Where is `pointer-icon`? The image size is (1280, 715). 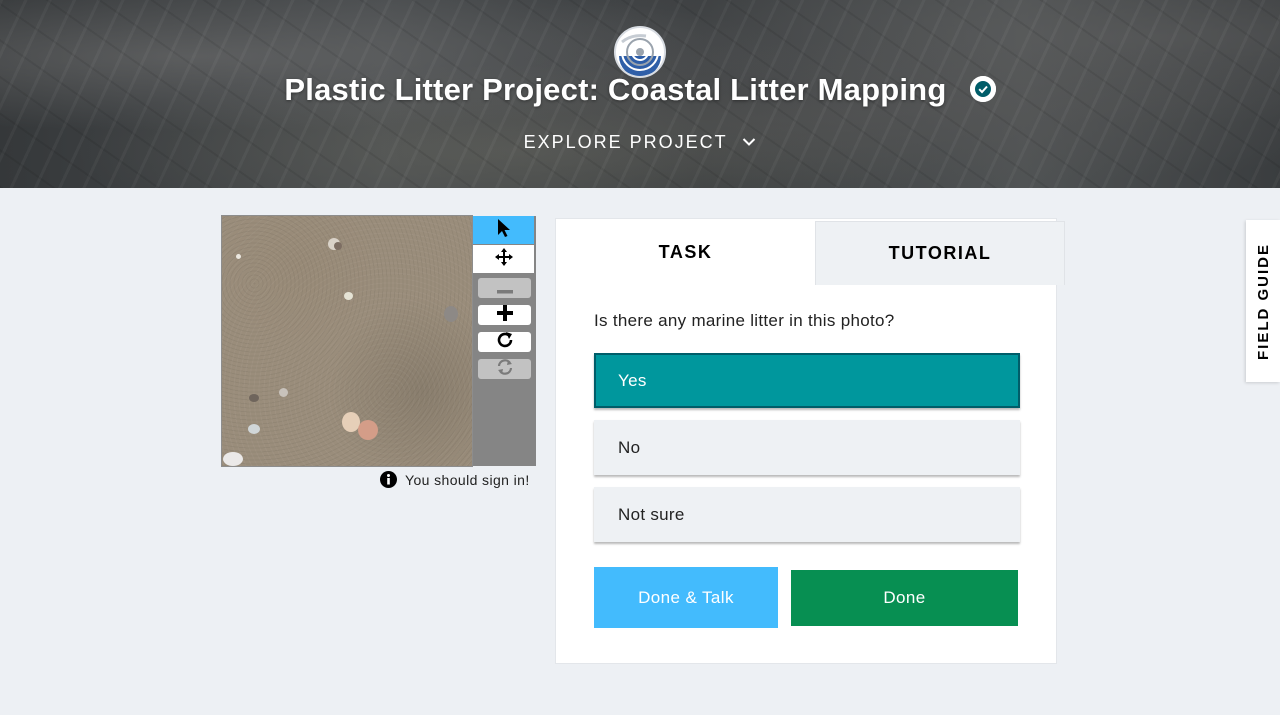 pointer-icon is located at coordinates (504, 230).